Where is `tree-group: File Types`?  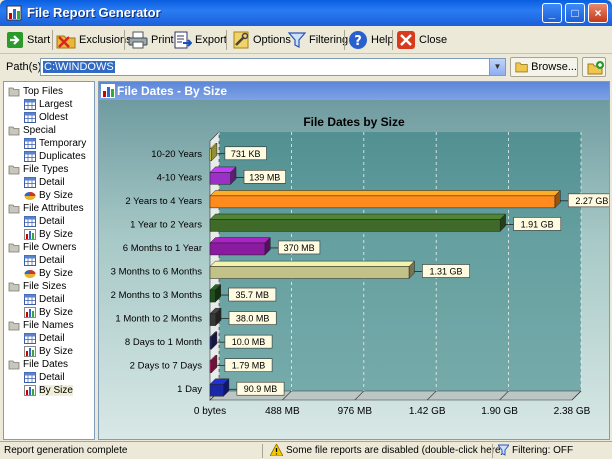
tree-group: File Types is located at coordinates (38, 169).